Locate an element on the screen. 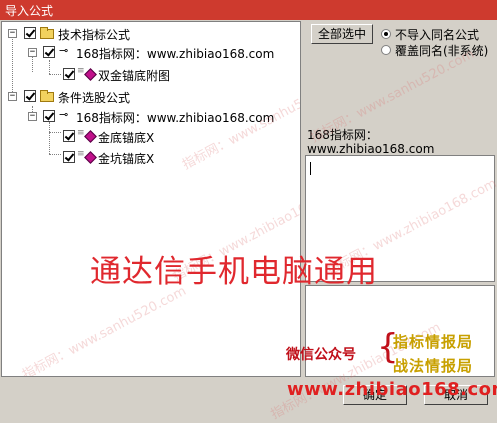  window-title: 导入公式 is located at coordinates (29, 11).